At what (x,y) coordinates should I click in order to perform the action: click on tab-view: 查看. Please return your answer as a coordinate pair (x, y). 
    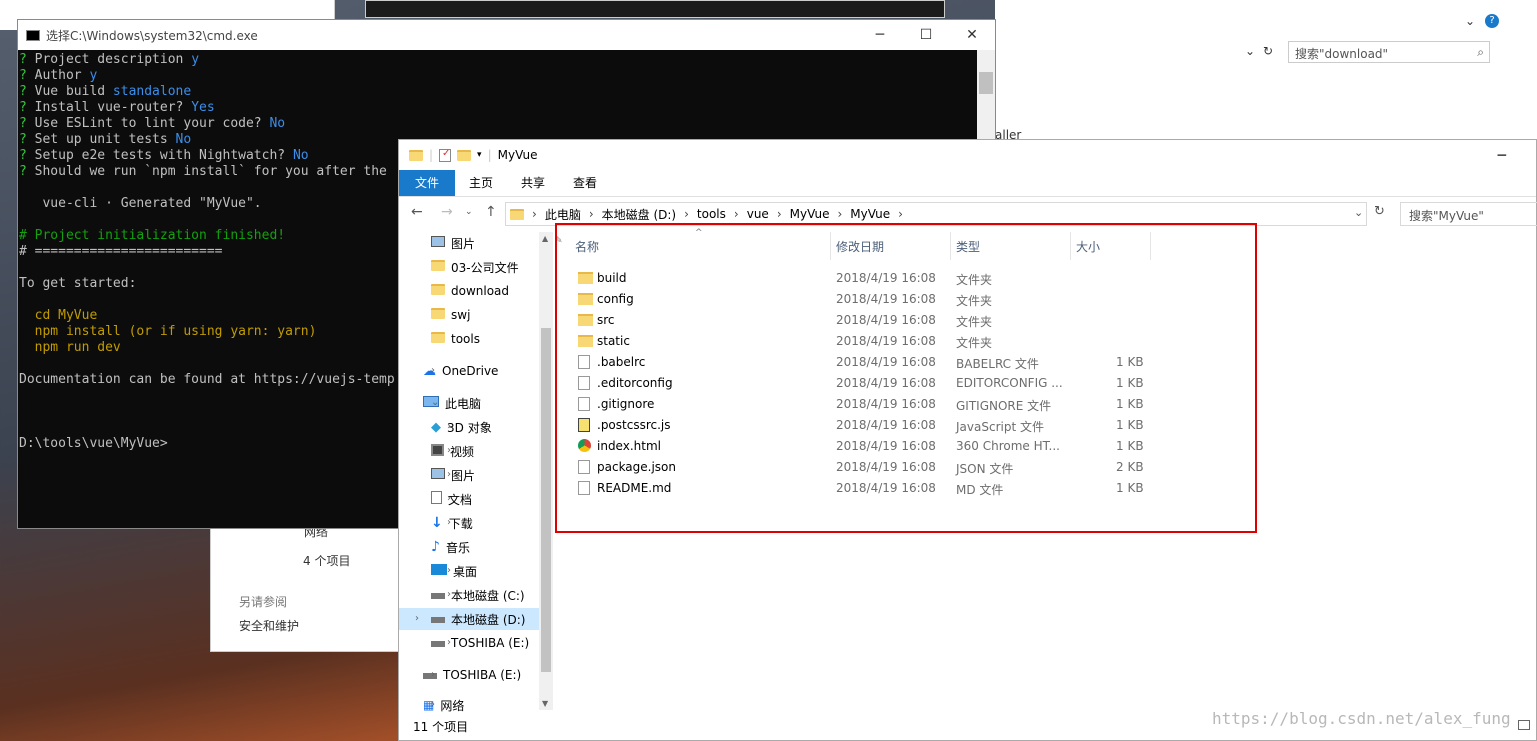
    Looking at the image, I should click on (585, 183).